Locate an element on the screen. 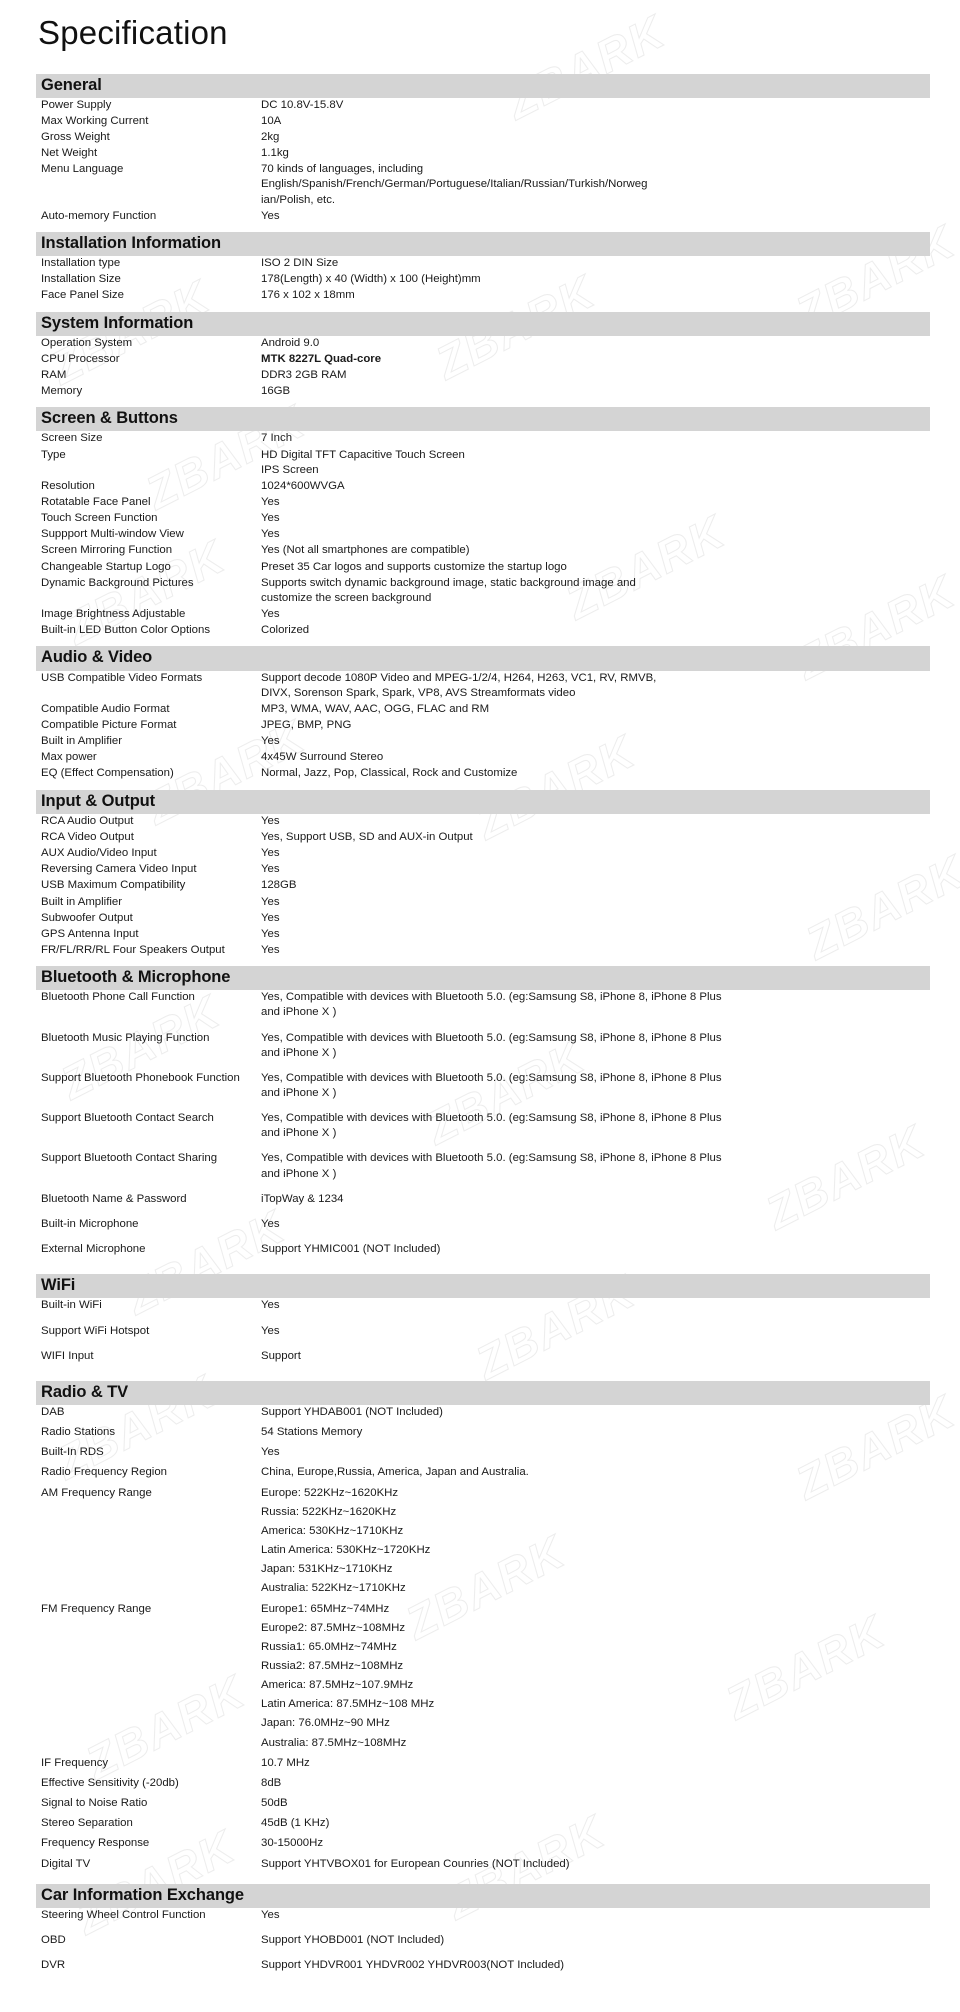 The image size is (960, 2012). spec-value-line: 2kg is located at coordinates (270, 137).